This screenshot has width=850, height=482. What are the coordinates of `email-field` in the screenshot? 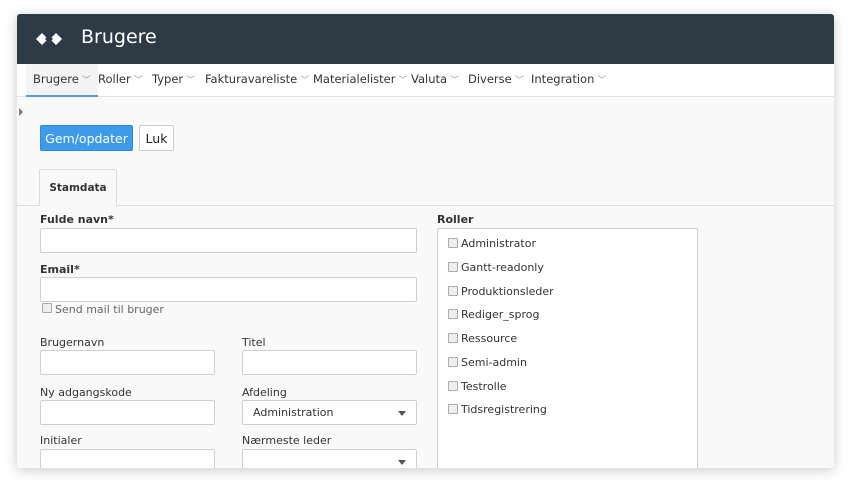 It's located at (228, 289).